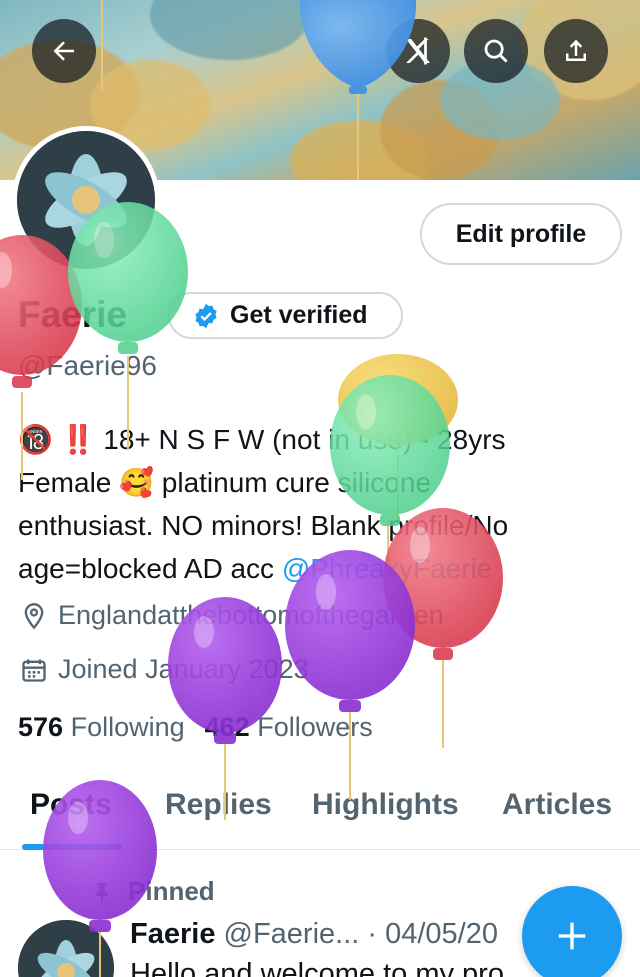 The width and height of the screenshot is (640, 977). Describe the element at coordinates (262, 439) in the screenshot. I see `bio-line: 🔞 ‼️ 18+ N S F W (not in use) - 28yrs` at that location.